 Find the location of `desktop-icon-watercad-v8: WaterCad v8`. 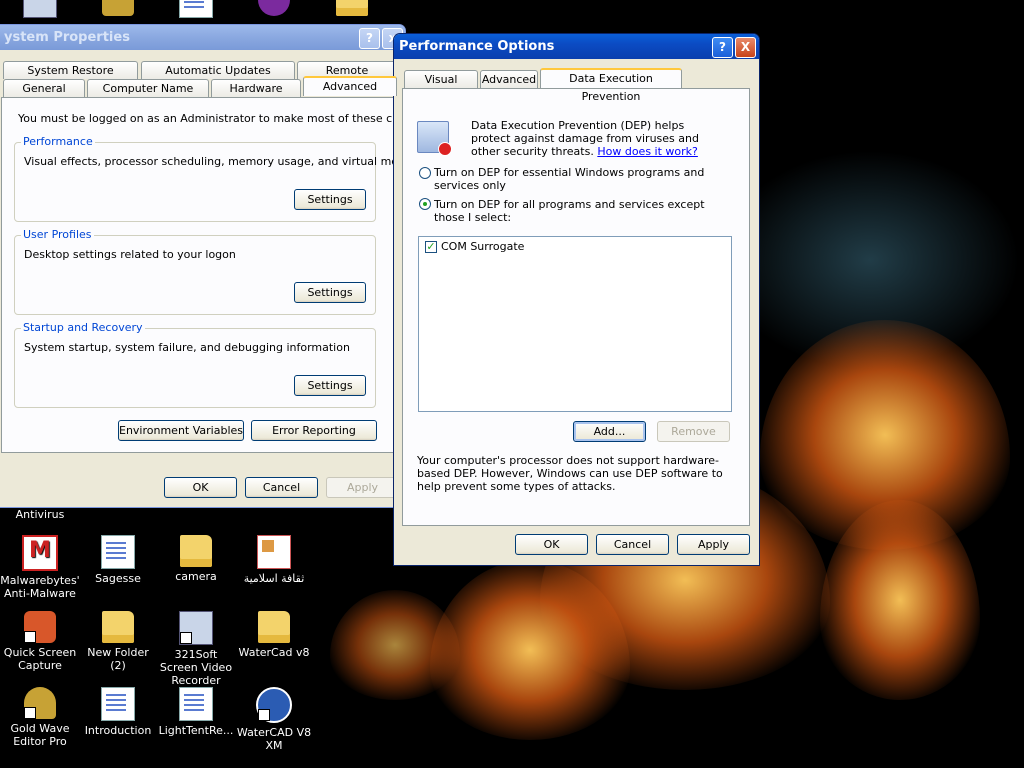

desktop-icon-watercad-v8: WaterCad v8 is located at coordinates (274, 635).